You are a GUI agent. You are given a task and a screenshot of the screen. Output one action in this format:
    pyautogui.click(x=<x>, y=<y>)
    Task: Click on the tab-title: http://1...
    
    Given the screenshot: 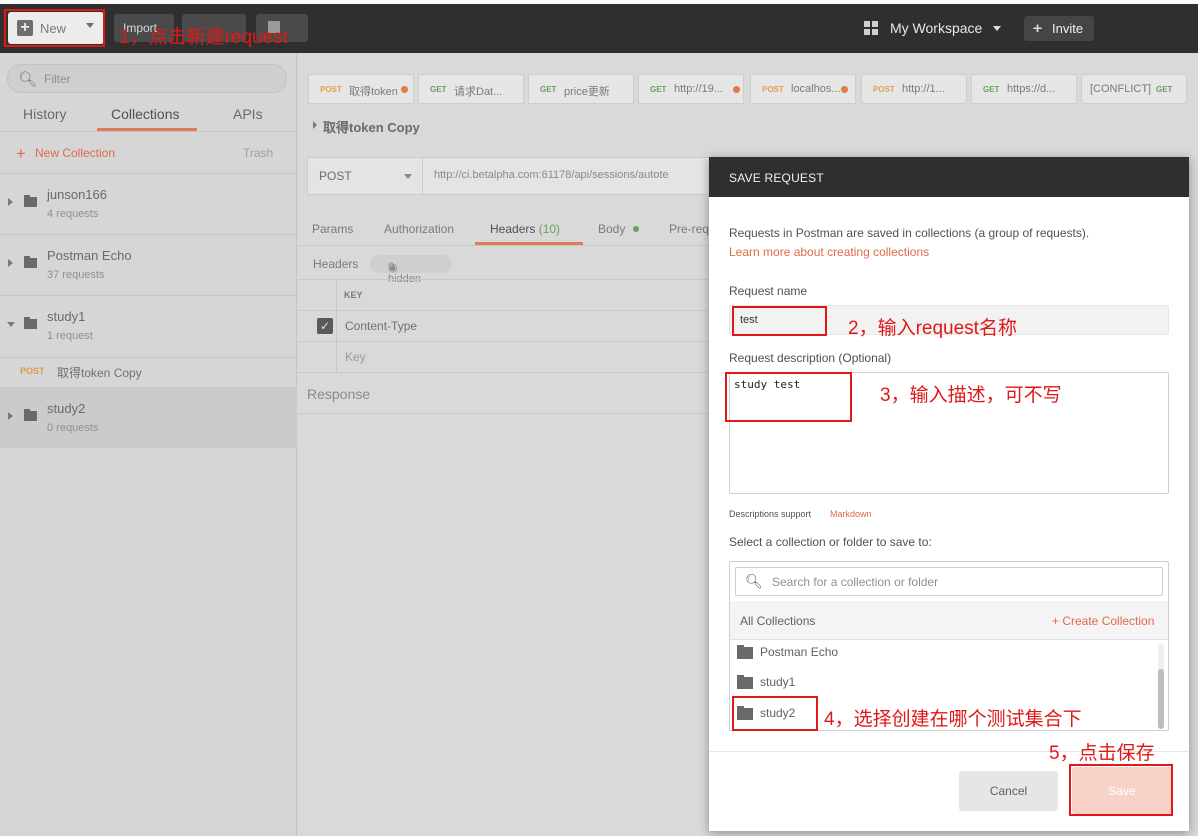 What is the action you would take?
    pyautogui.click(x=923, y=89)
    